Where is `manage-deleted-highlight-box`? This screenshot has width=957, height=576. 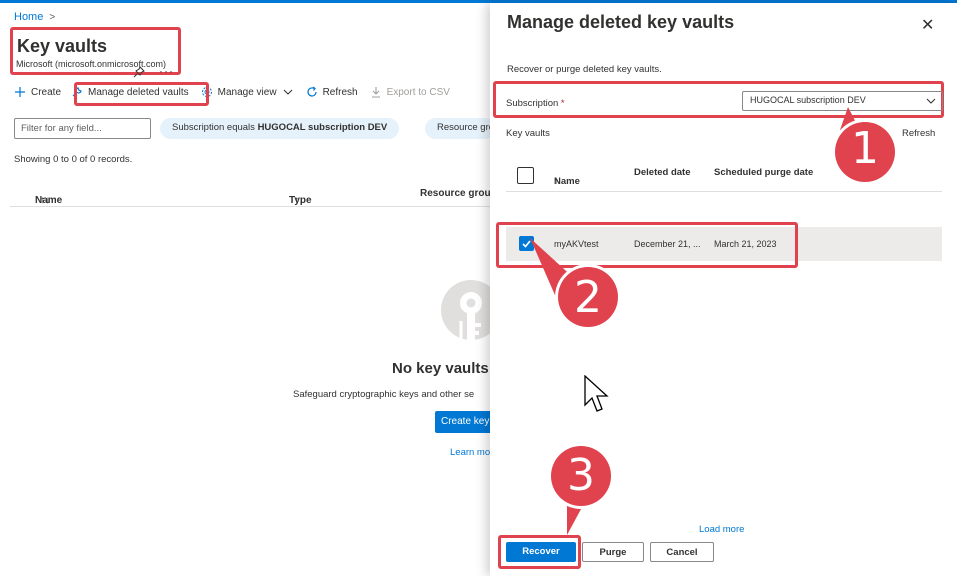
manage-deleted-highlight-box is located at coordinates (141, 94).